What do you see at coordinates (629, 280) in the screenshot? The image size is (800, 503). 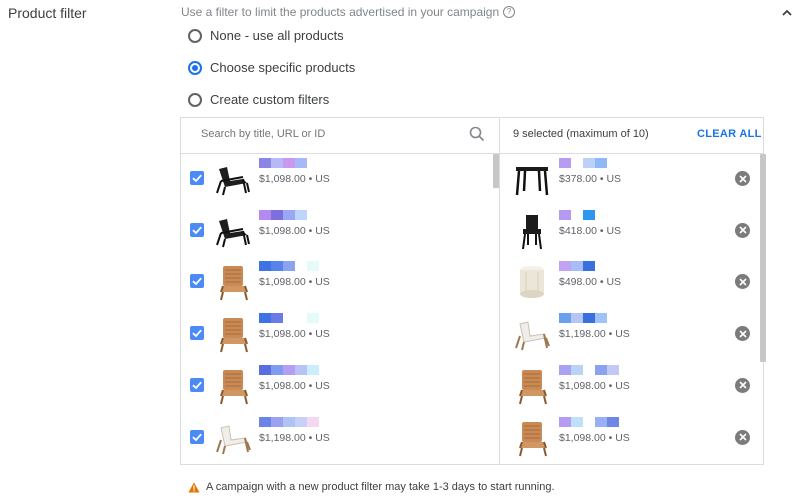 I see `selected-product-row: $498.00 • US` at bounding box center [629, 280].